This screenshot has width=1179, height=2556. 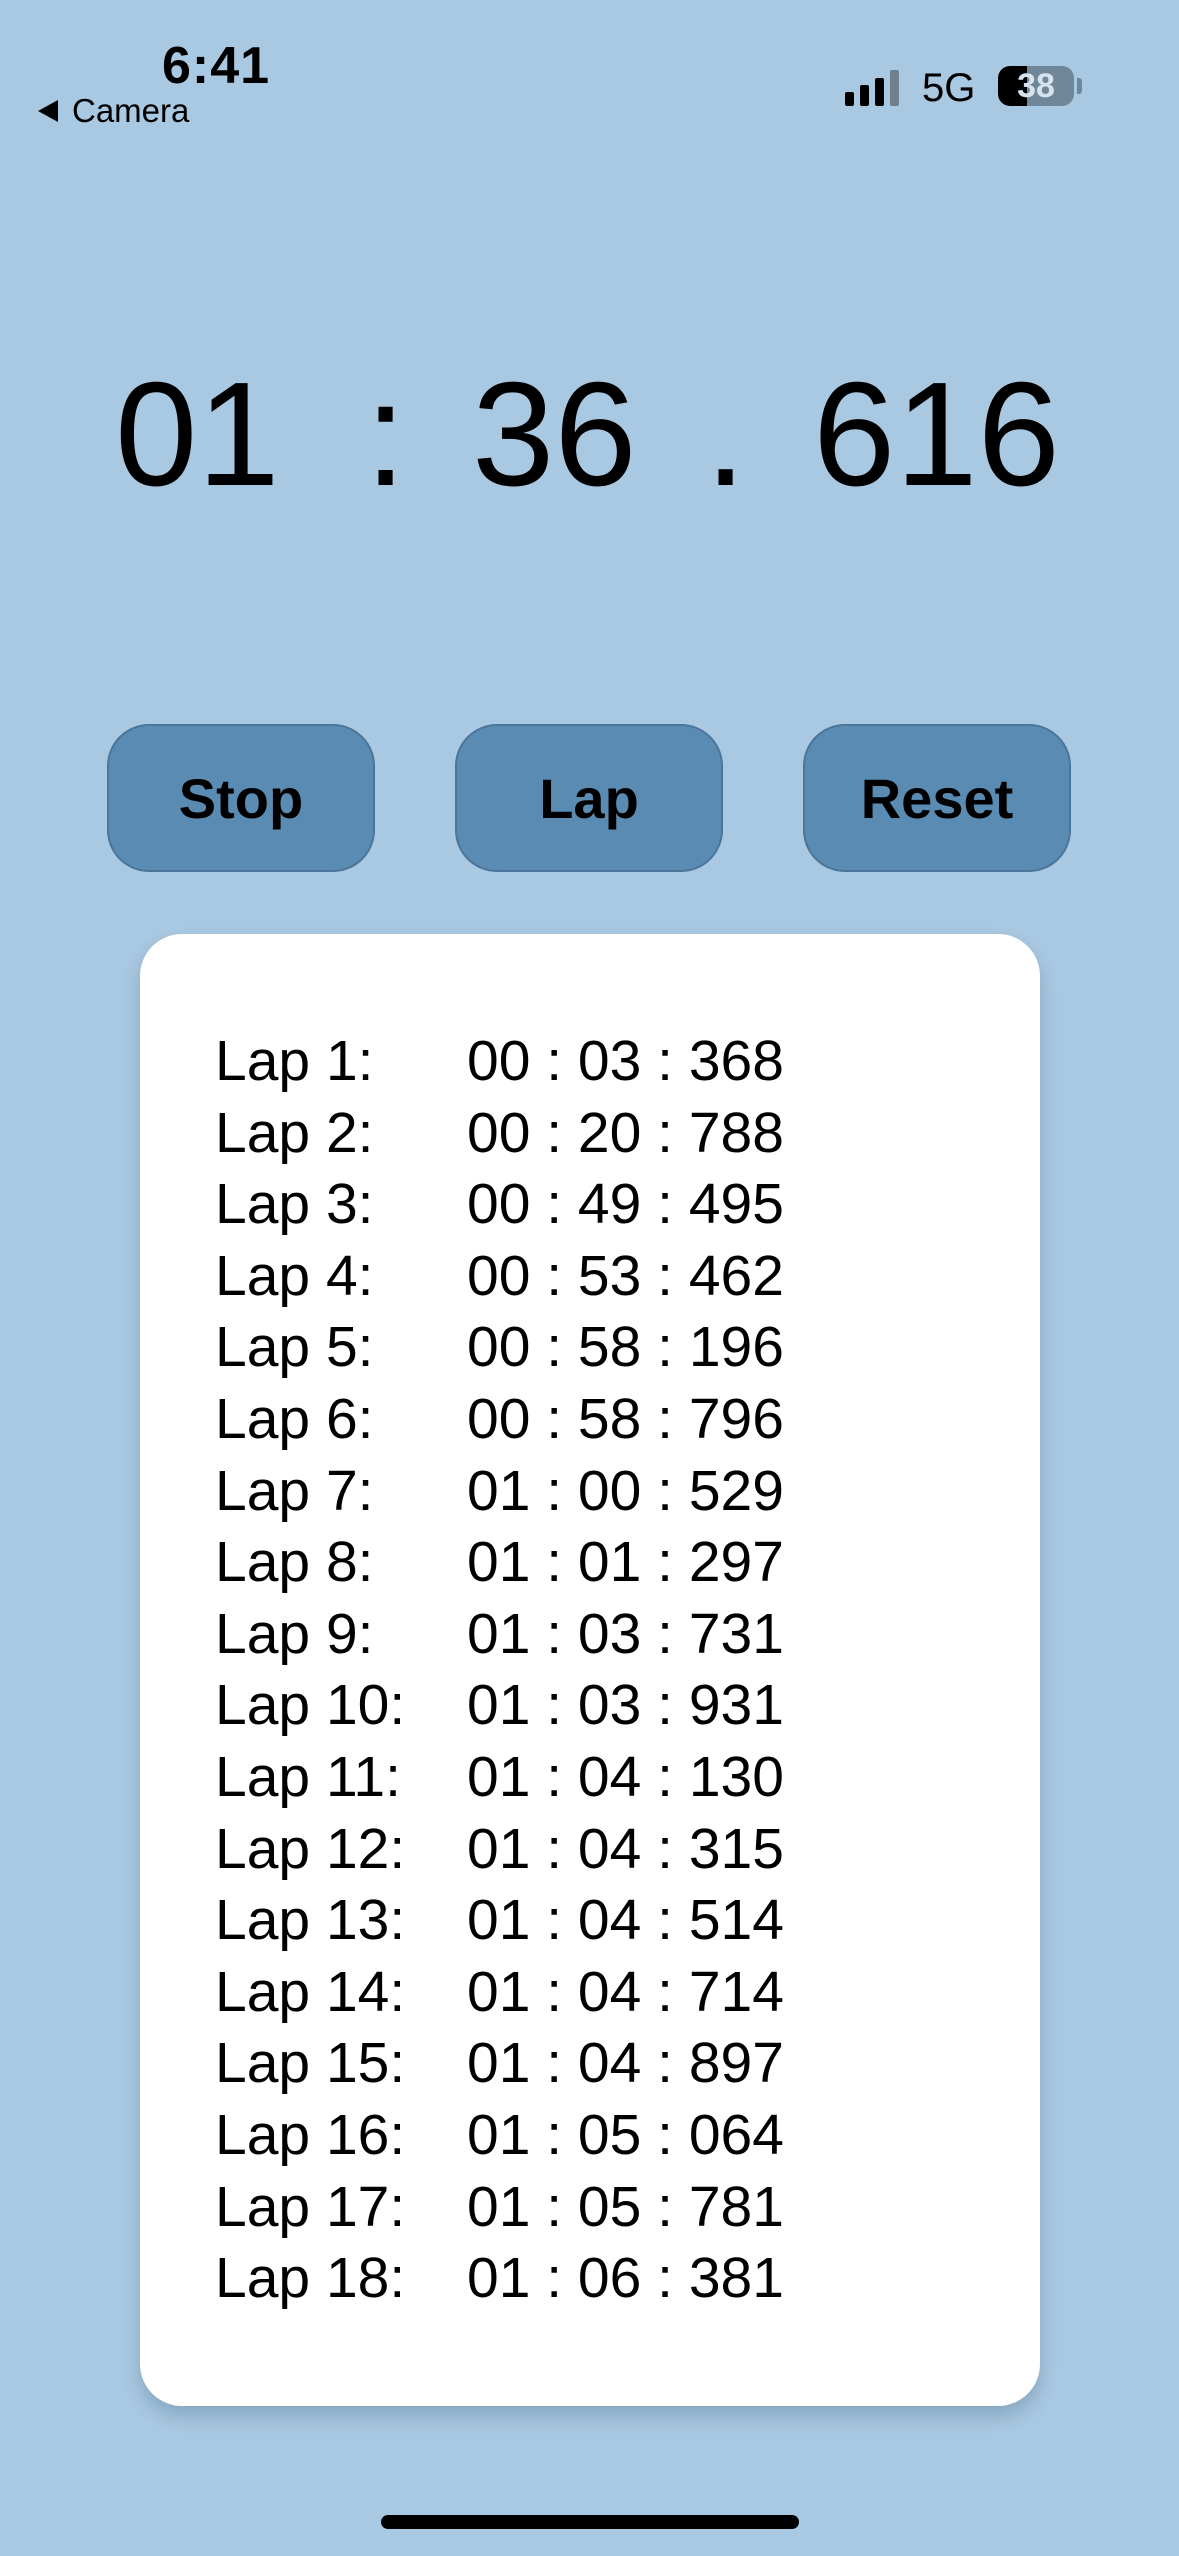 I want to click on timer-seconds: 36, so click(x=554, y=434).